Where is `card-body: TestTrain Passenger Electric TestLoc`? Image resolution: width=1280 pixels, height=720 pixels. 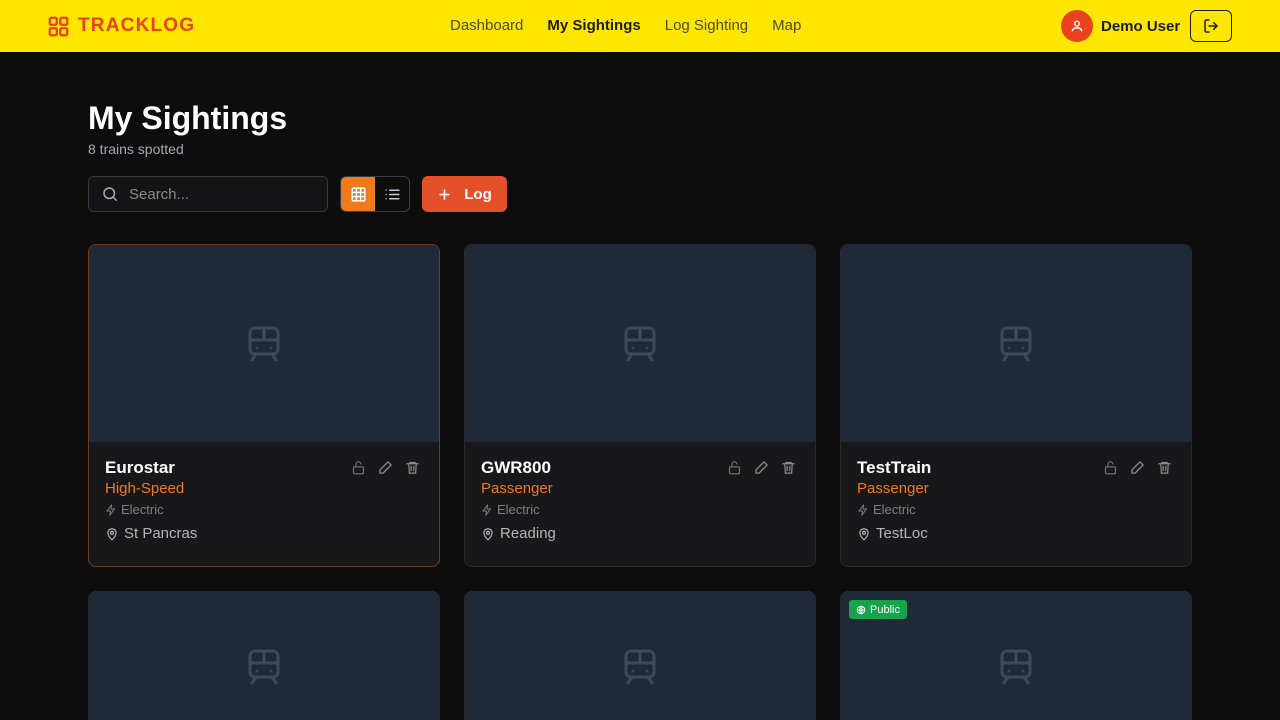
card-body: TestTrain Passenger Electric TestLoc is located at coordinates (1016, 504).